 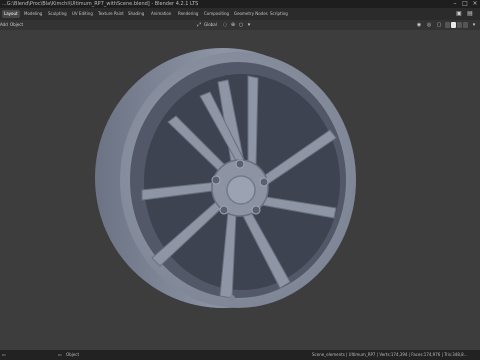 What do you see at coordinates (210, 25) in the screenshot?
I see `transform-orientation-select: Global` at bounding box center [210, 25].